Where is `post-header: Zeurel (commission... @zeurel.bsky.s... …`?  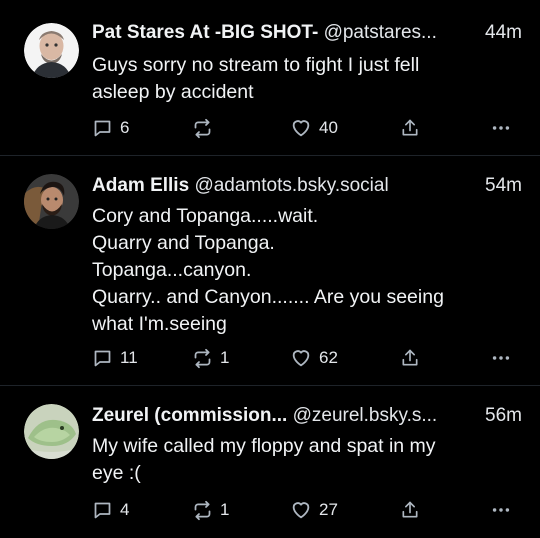
post-header: Zeurel (commission... @zeurel.bsky.s... … is located at coordinates (307, 418).